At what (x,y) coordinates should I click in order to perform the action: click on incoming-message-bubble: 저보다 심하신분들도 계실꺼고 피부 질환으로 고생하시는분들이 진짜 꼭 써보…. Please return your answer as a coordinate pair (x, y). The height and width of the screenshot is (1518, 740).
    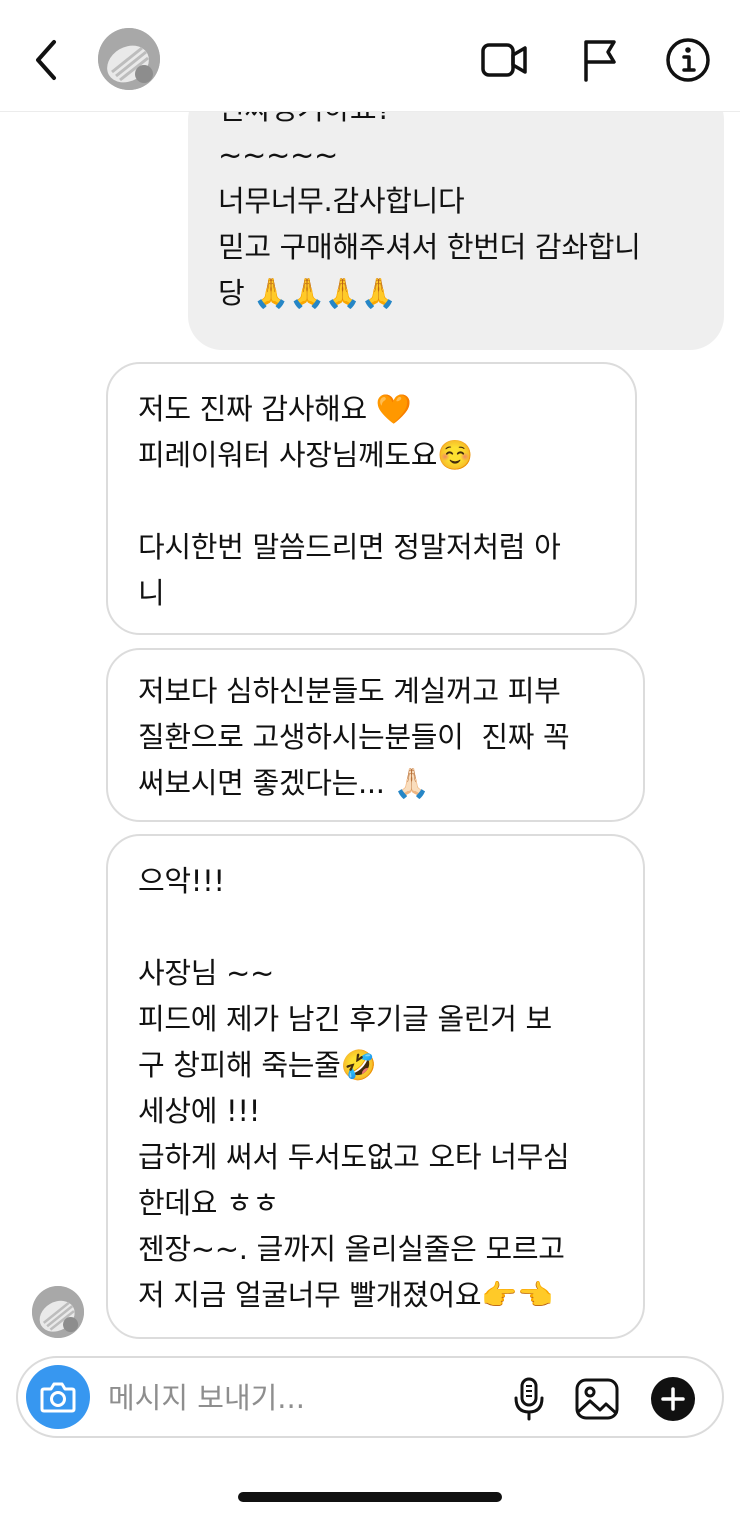
    Looking at the image, I should click on (375, 735).